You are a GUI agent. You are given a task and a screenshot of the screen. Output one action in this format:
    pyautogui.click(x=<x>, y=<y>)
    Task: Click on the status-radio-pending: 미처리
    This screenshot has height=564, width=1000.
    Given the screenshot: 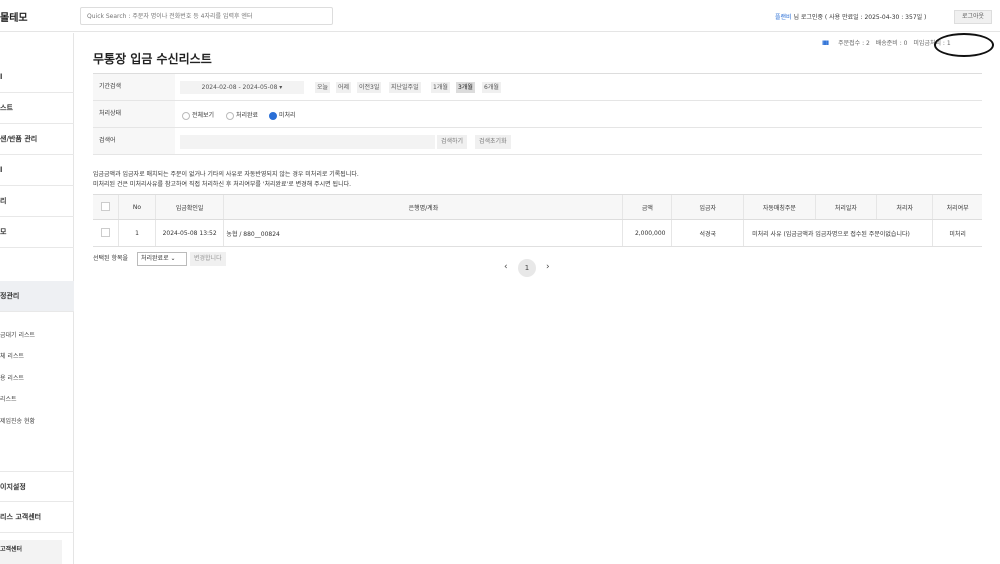 What is the action you would take?
    pyautogui.click(x=282, y=115)
    